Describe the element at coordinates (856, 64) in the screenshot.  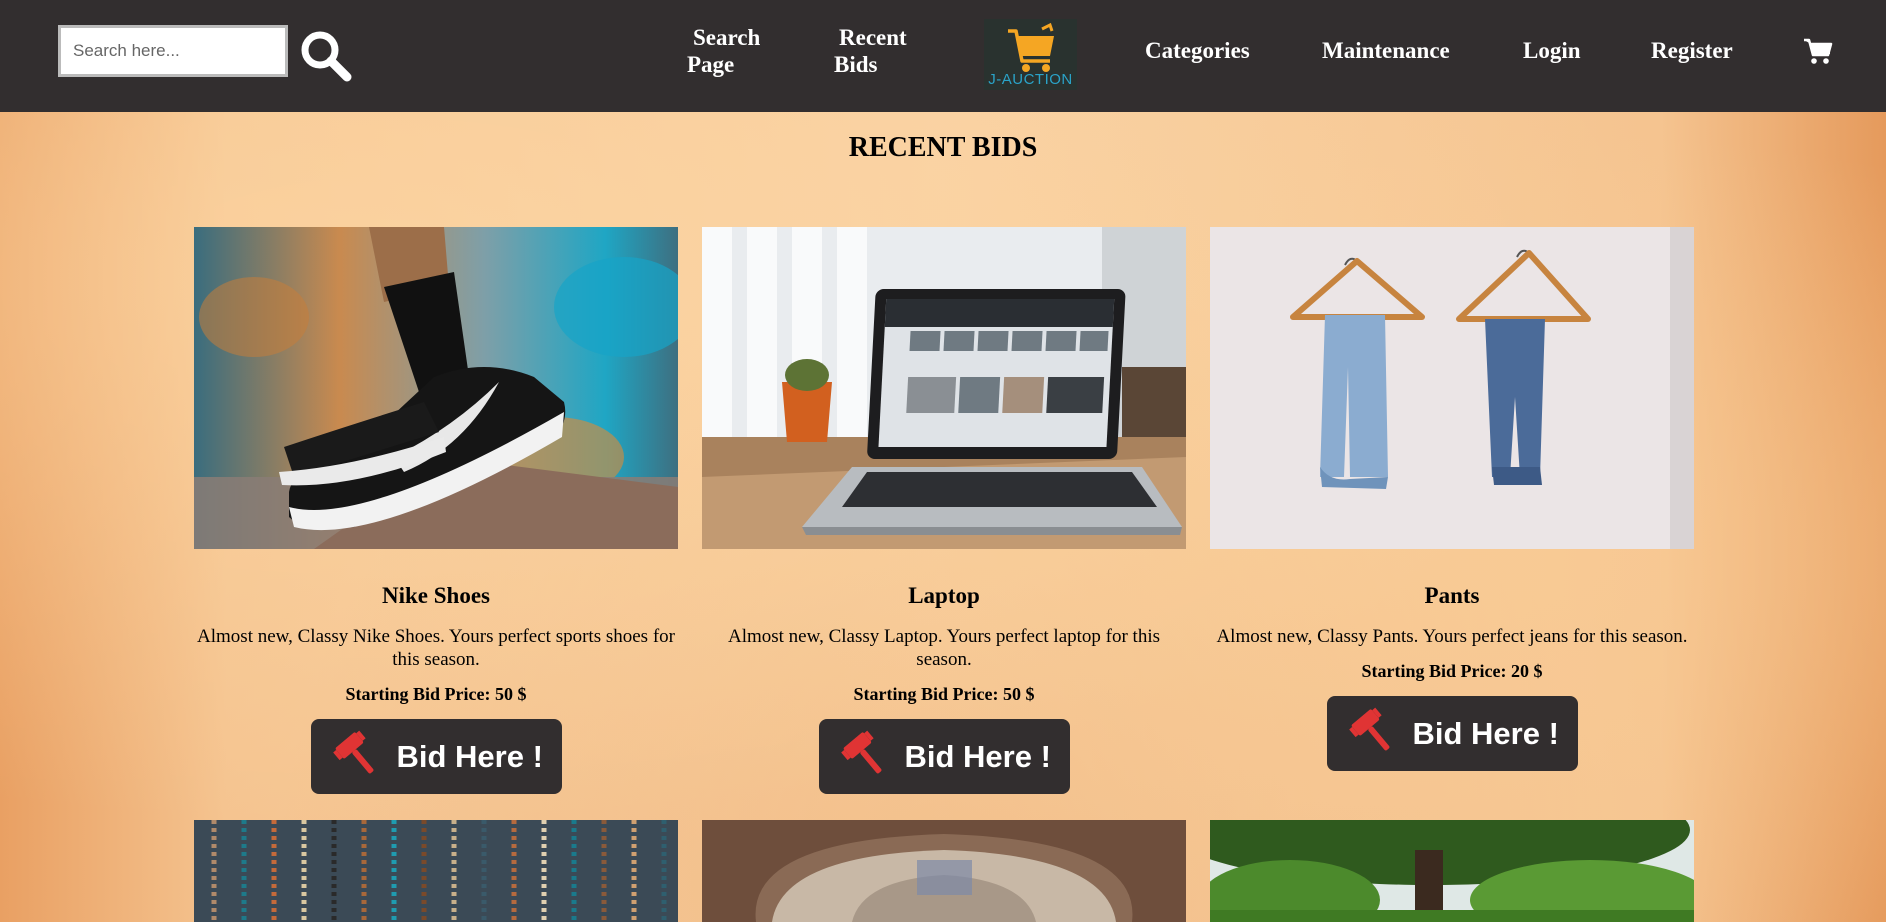
I see `nav-recent-bids-line2: Bids` at that location.